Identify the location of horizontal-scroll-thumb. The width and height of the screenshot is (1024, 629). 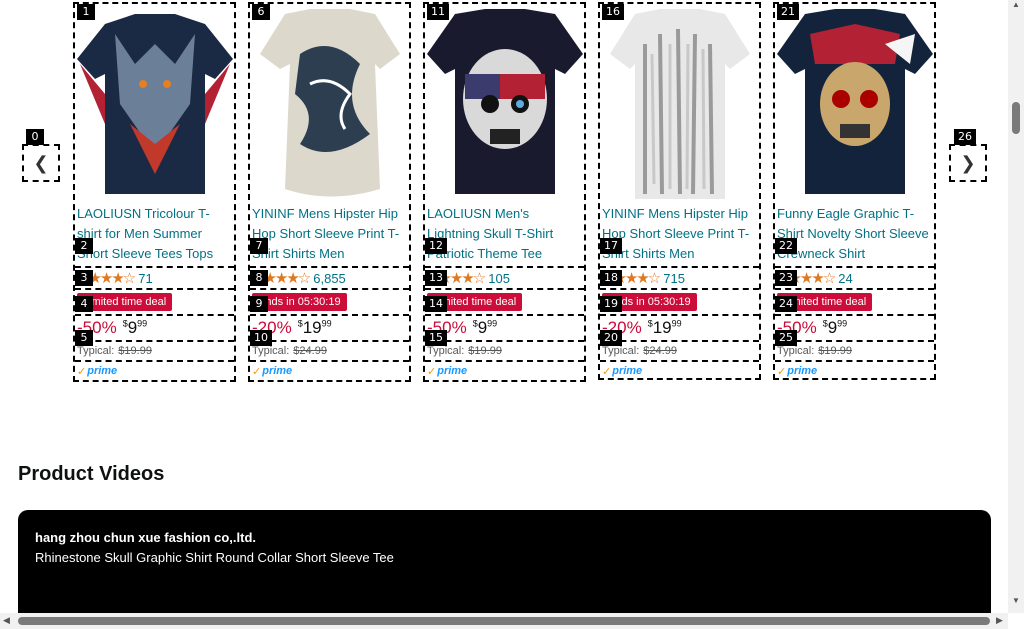
(504, 621).